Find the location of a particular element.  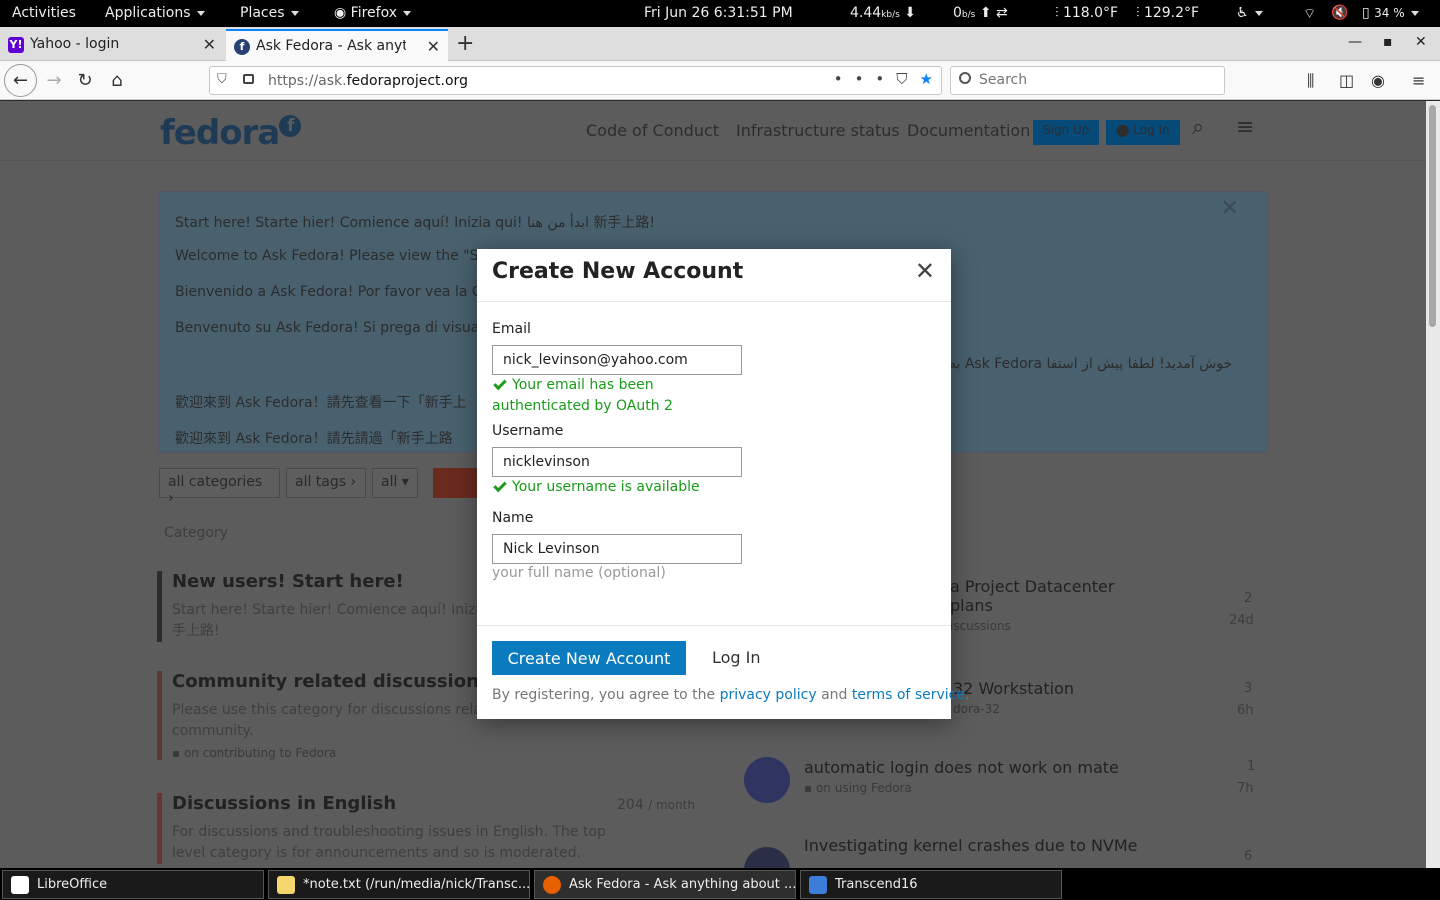

username-field is located at coordinates (617, 462).